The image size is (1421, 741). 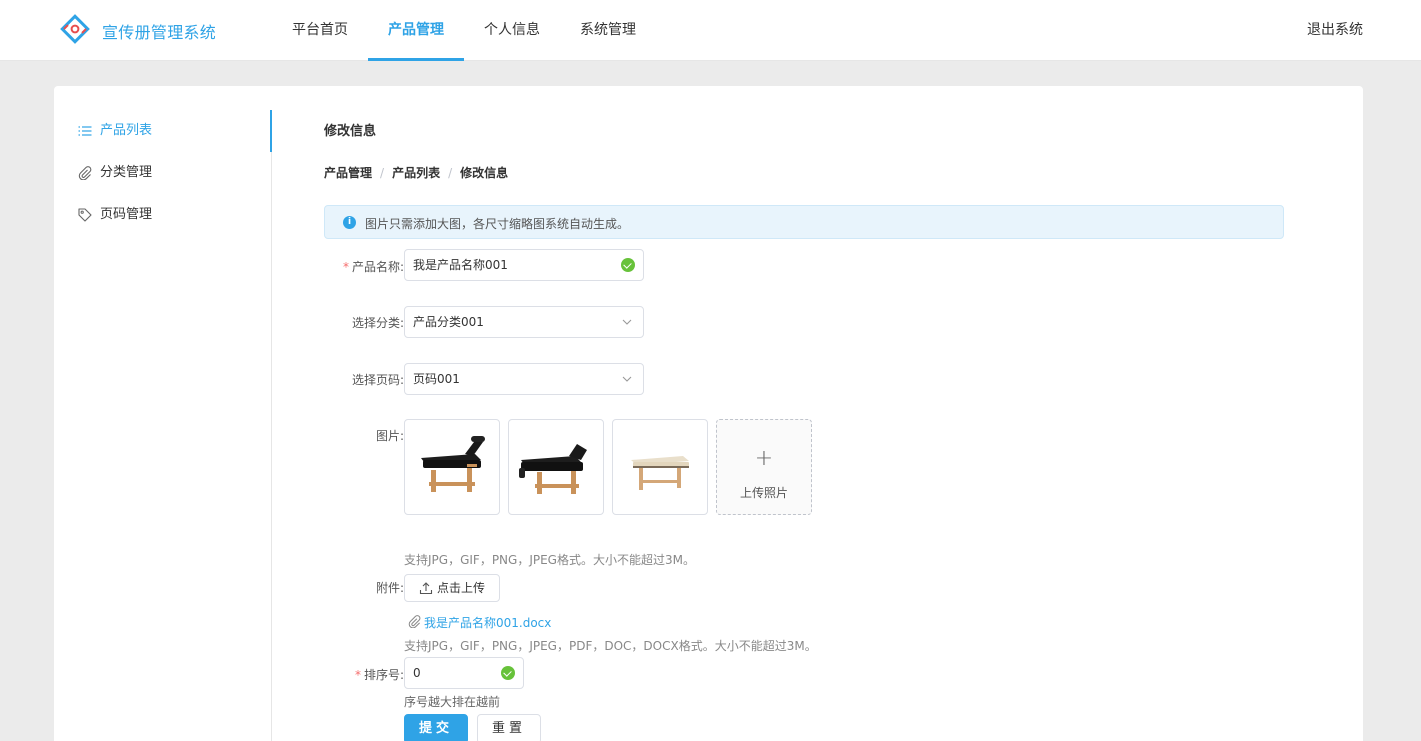 What do you see at coordinates (417, 673) in the screenshot?
I see `sort-value: 0` at bounding box center [417, 673].